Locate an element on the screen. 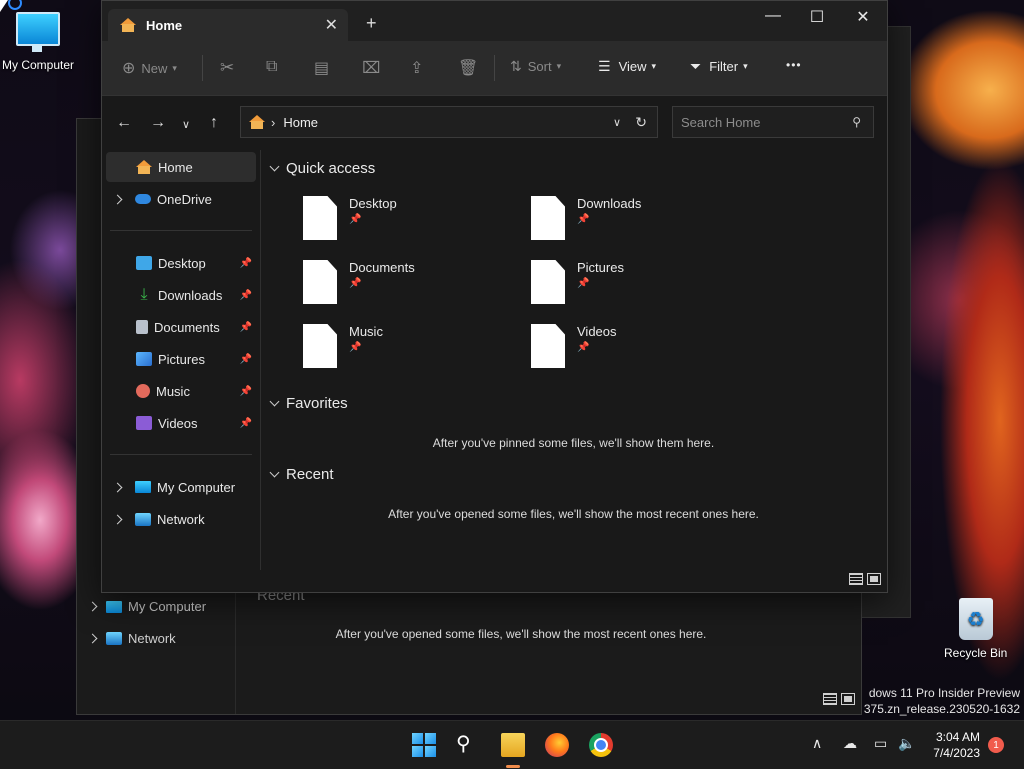 The width and height of the screenshot is (1024, 769). toolbar-separator is located at coordinates (202, 68).